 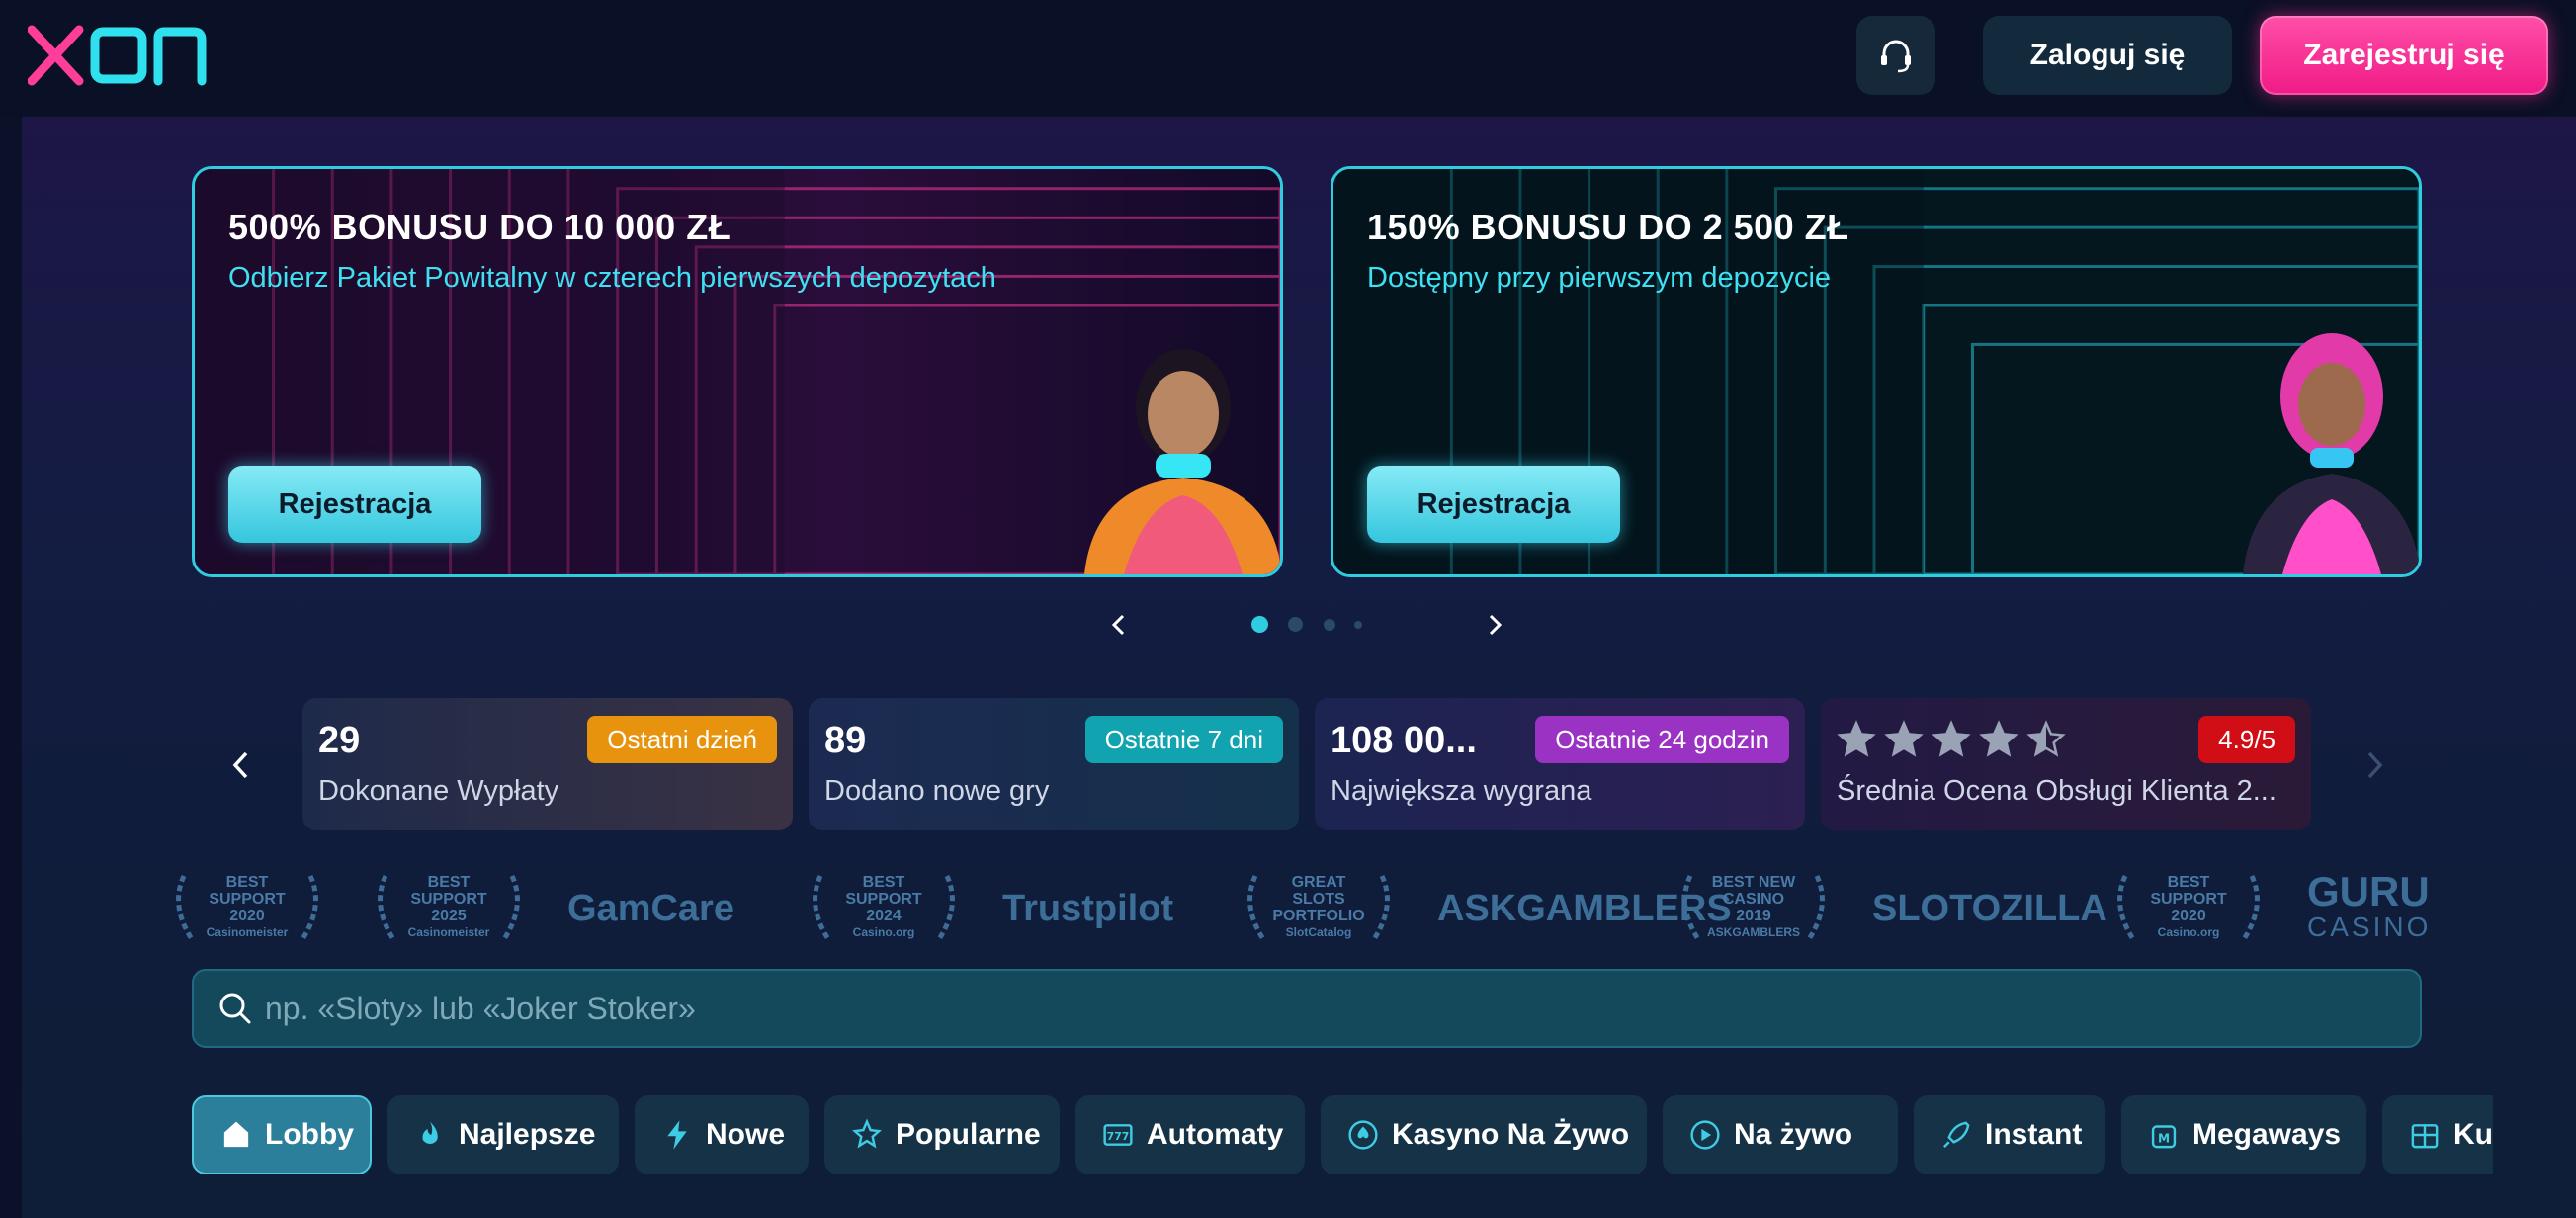 I want to click on brand-name: Trustpilot, so click(x=1088, y=909).